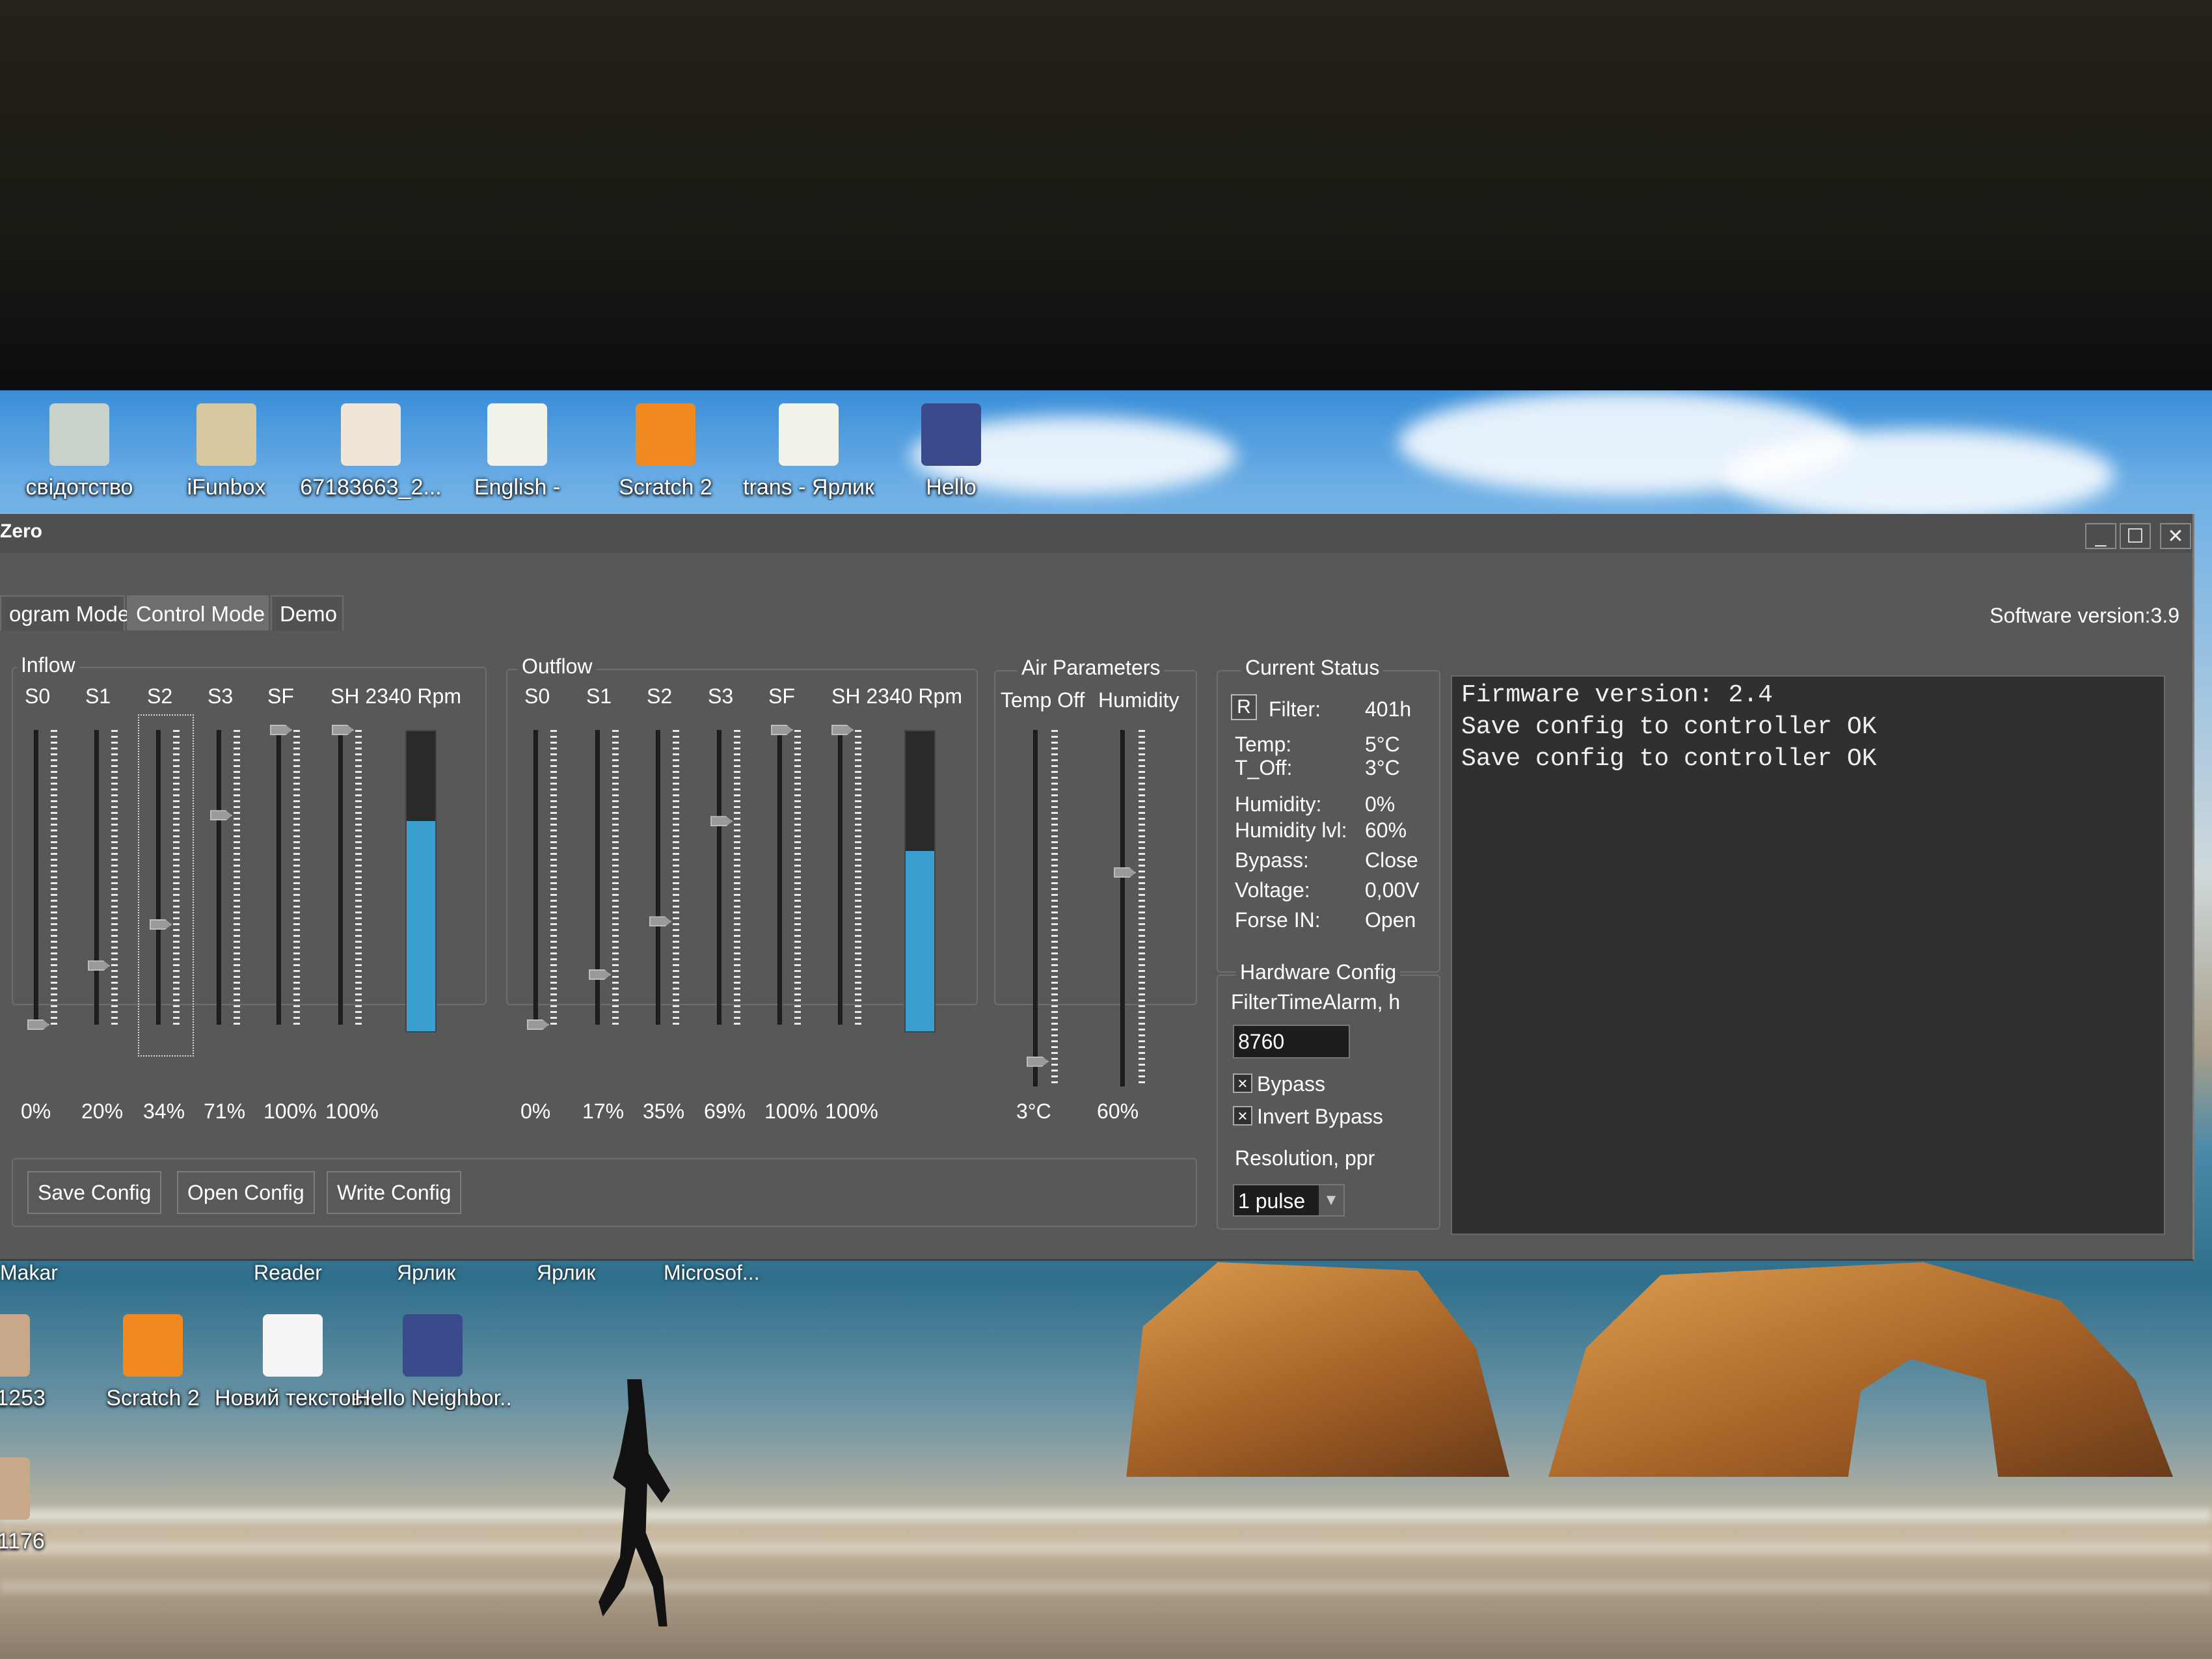 This screenshot has height=1659, width=2212. Describe the element at coordinates (2101, 536) in the screenshot. I see `minimize-icon: _` at that location.